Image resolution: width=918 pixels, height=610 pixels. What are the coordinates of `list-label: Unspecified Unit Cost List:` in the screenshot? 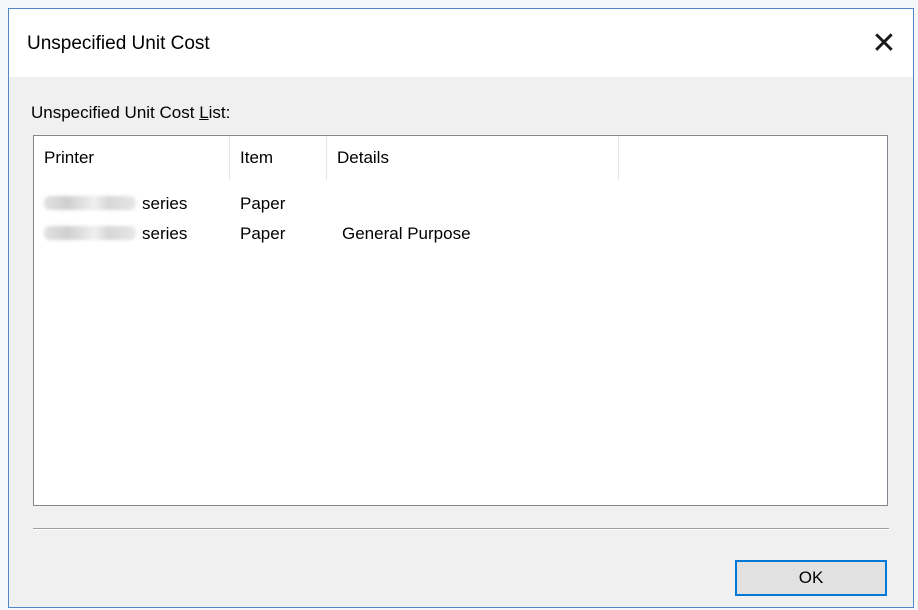 It's located at (130, 113).